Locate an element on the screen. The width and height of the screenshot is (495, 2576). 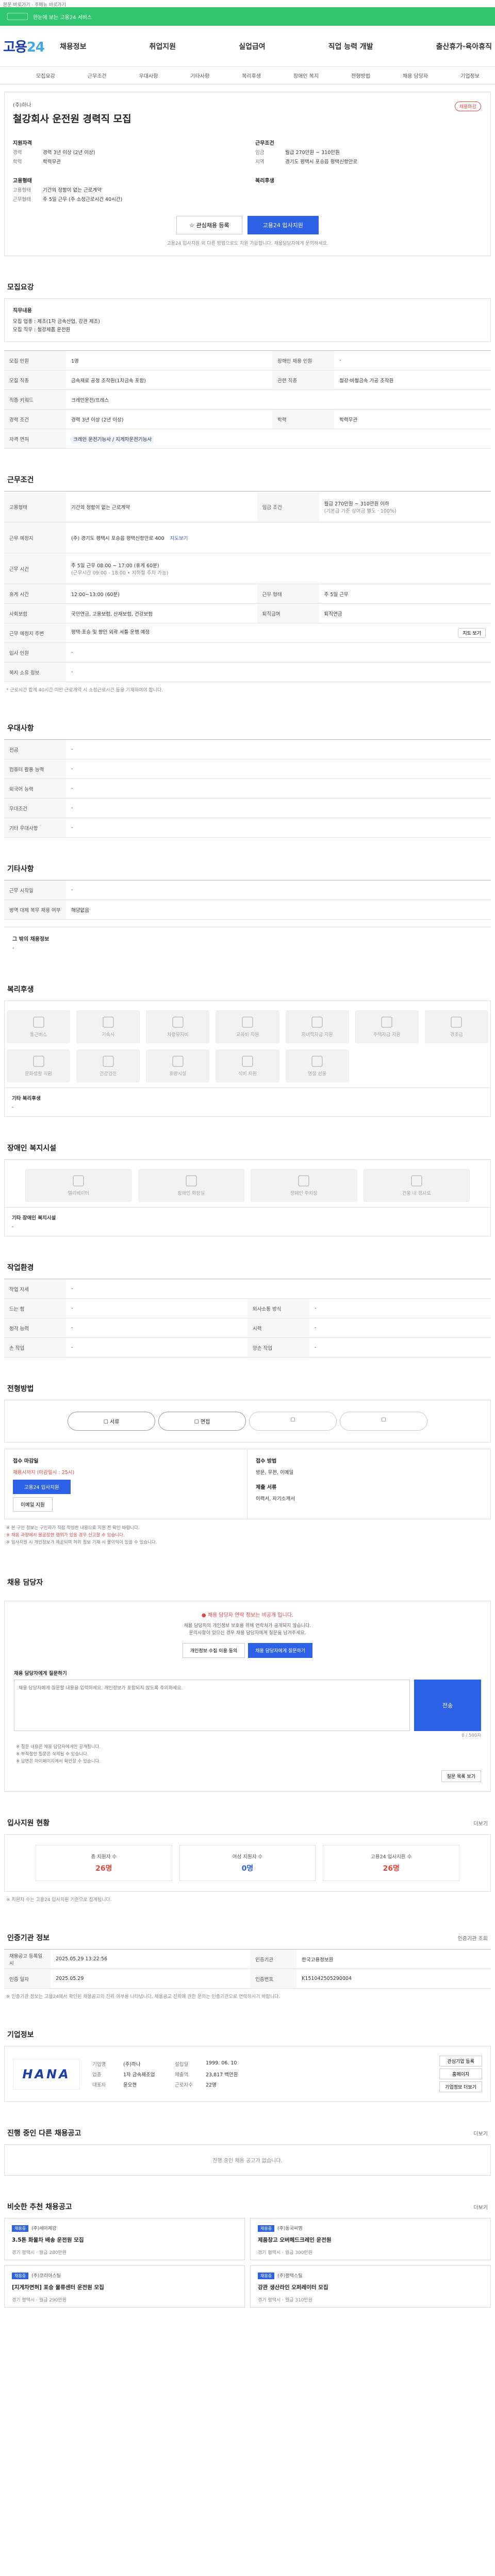
section-title: 작업환경 is located at coordinates (20, 1268).